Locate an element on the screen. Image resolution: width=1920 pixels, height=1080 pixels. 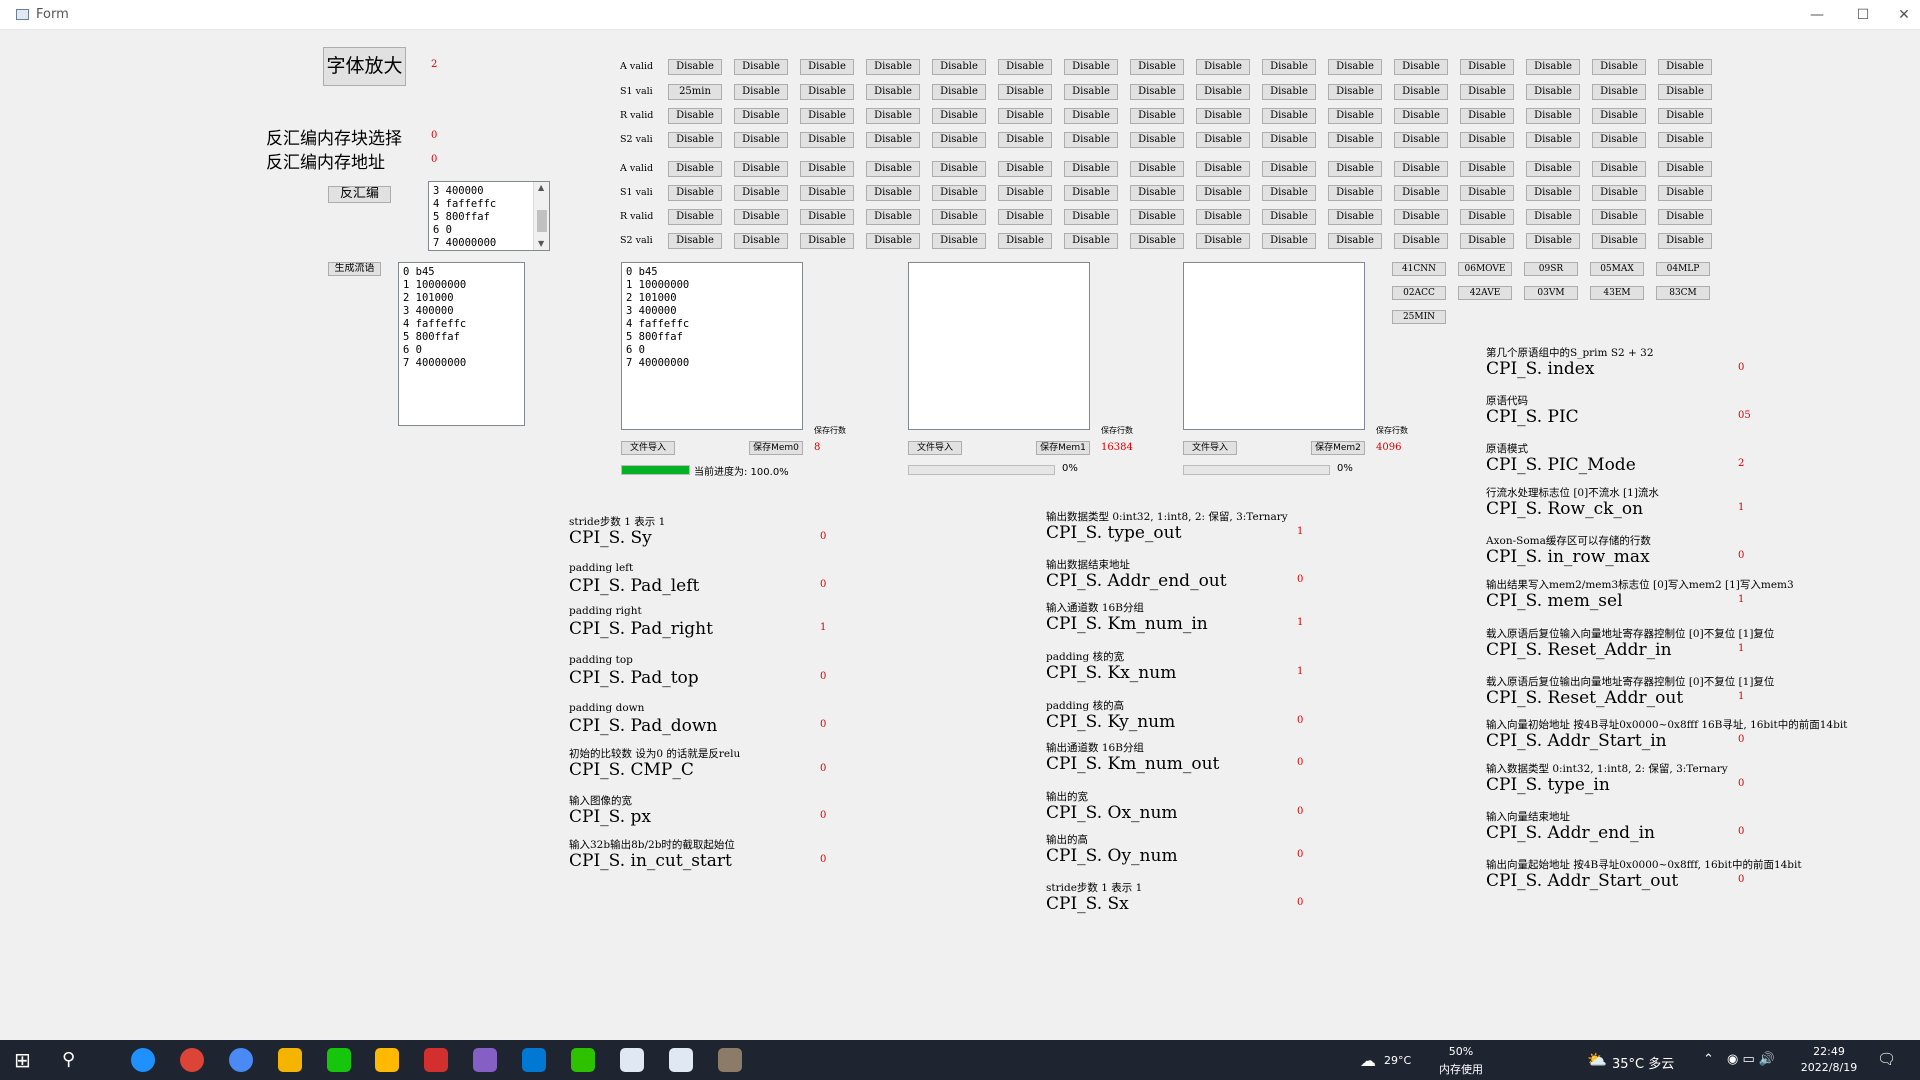
memory-listbox is located at coordinates (999, 346).